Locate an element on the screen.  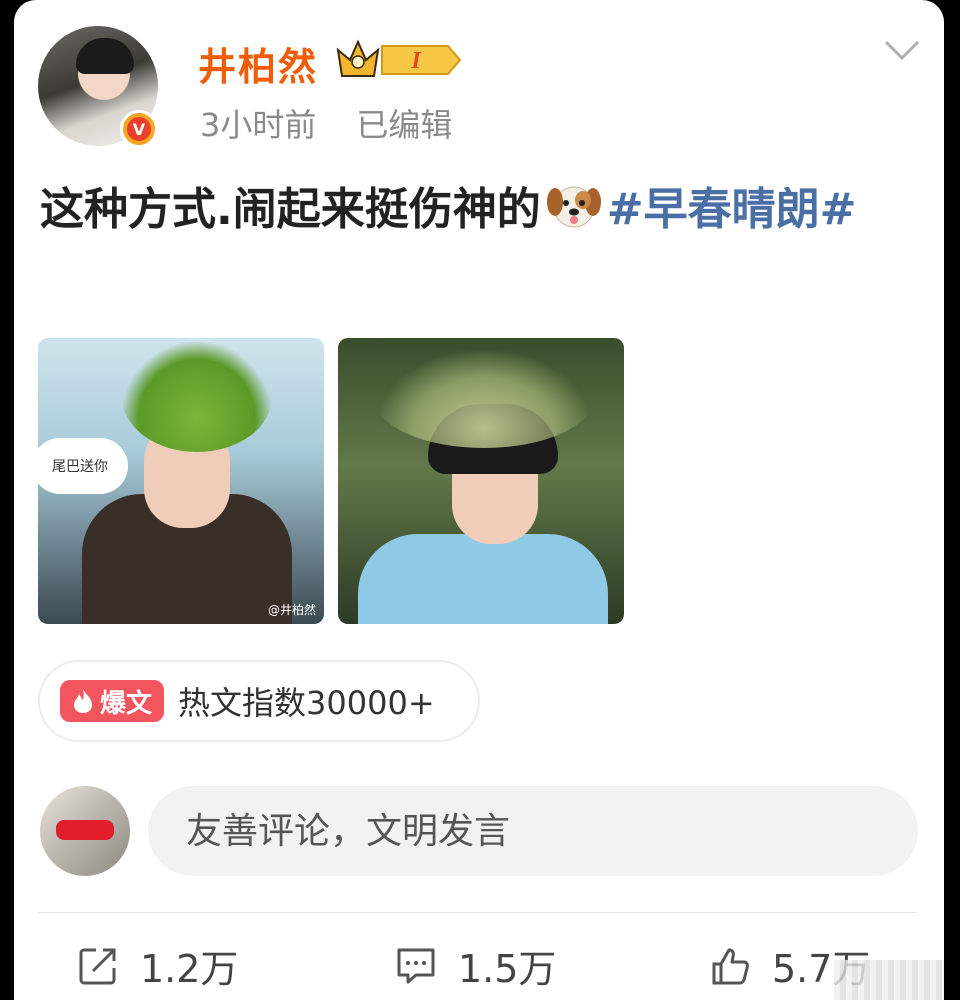
repost-count: 1.2万 is located at coordinates (189, 969).